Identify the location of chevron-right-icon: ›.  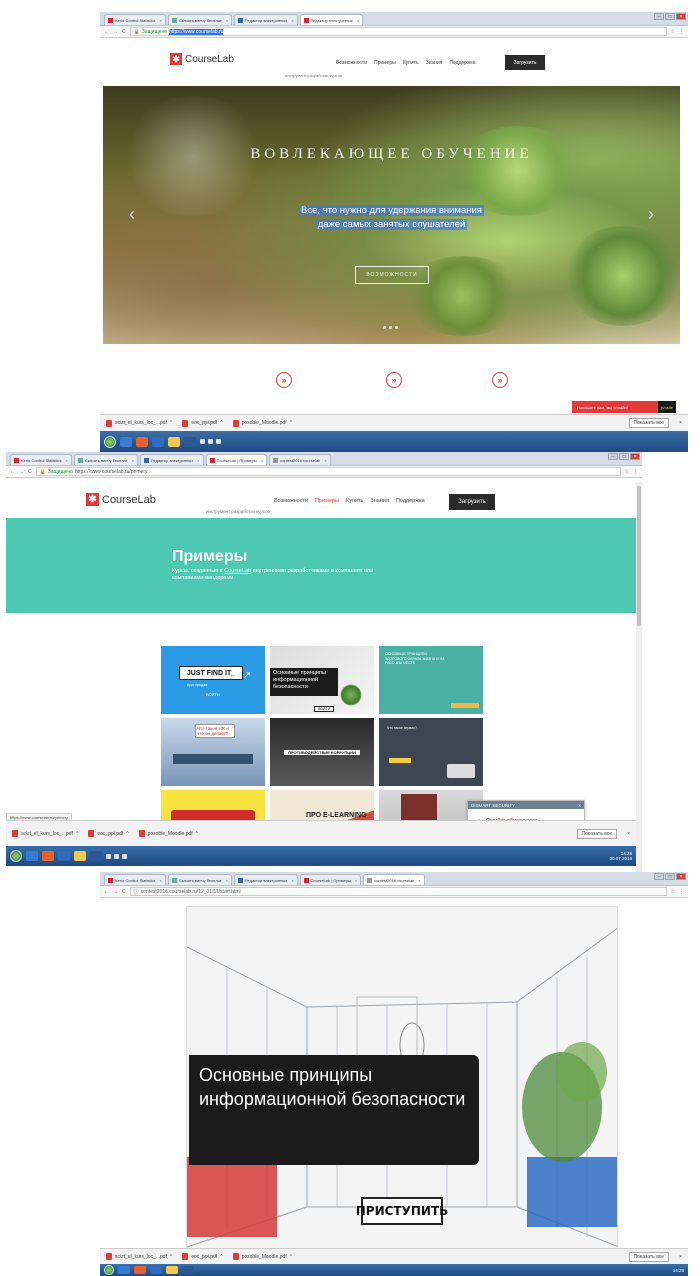
(651, 214).